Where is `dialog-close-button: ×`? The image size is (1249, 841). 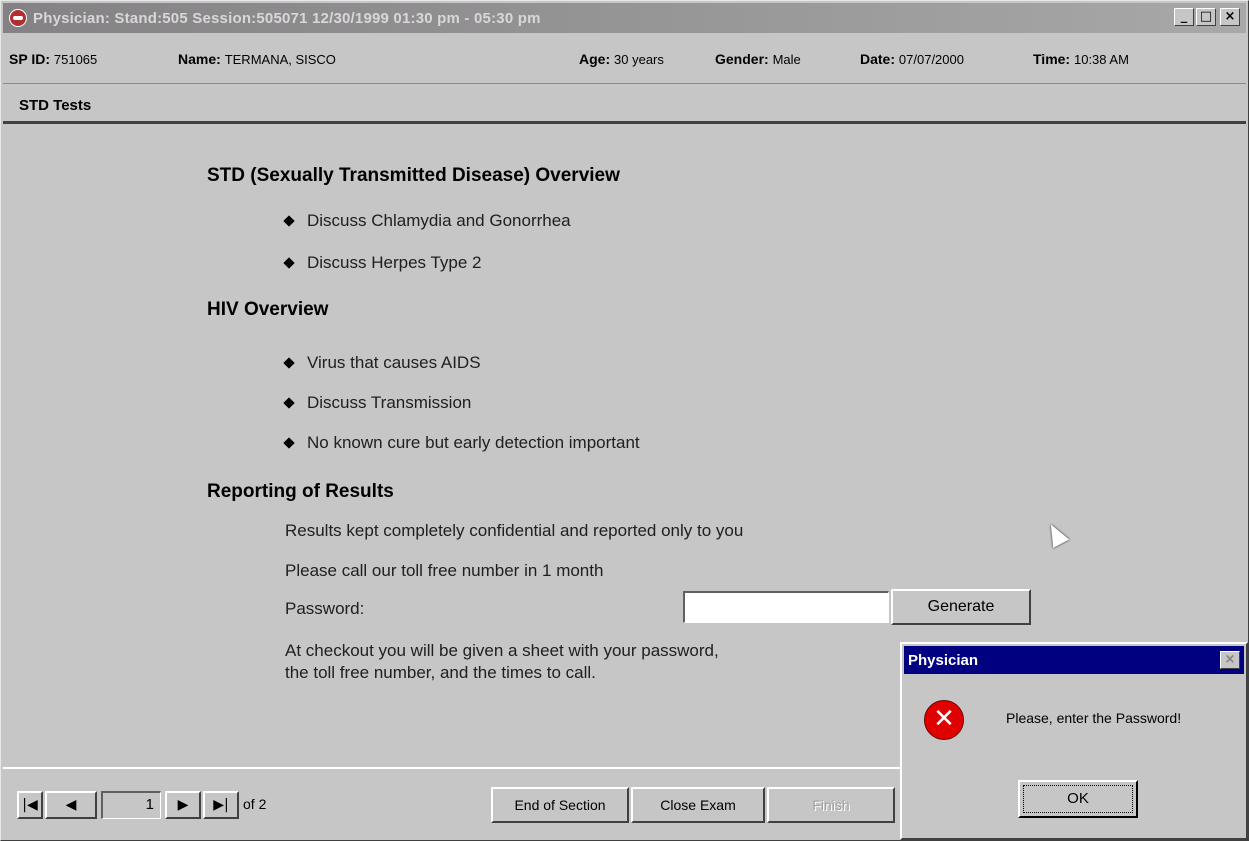 dialog-close-button: × is located at coordinates (1230, 660).